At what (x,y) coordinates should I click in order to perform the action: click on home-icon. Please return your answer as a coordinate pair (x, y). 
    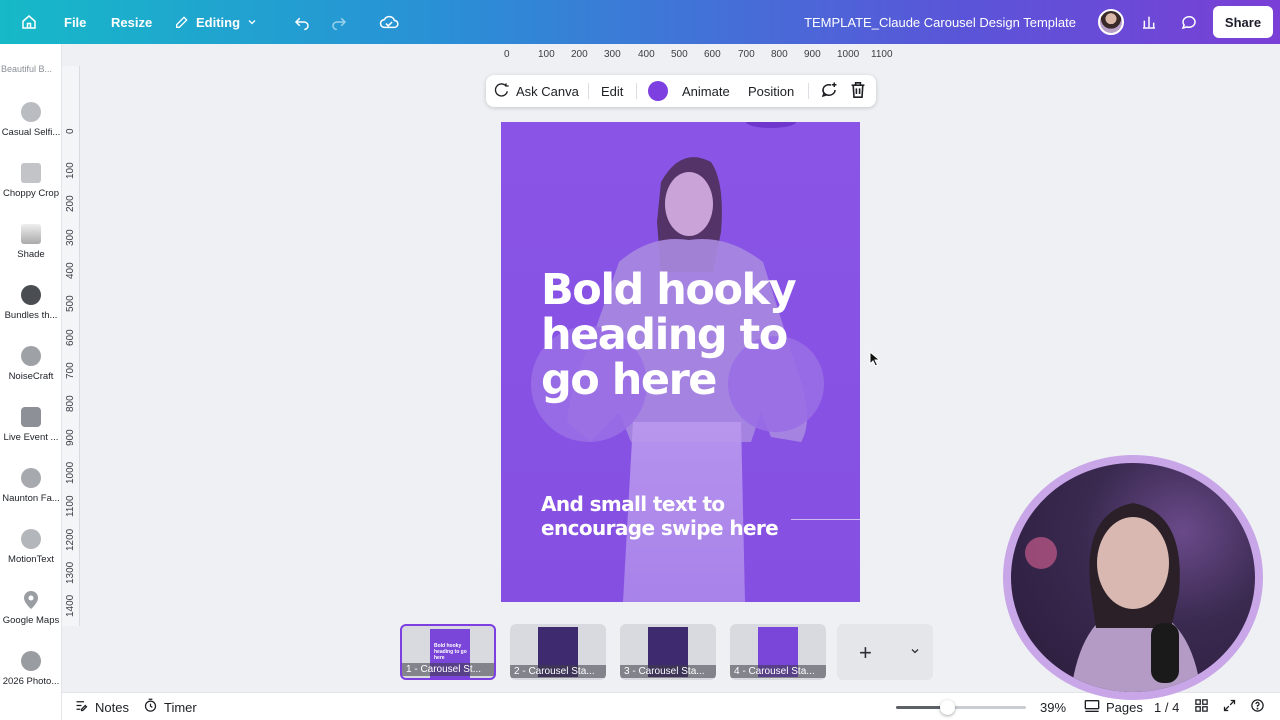
    Looking at the image, I should click on (29, 22).